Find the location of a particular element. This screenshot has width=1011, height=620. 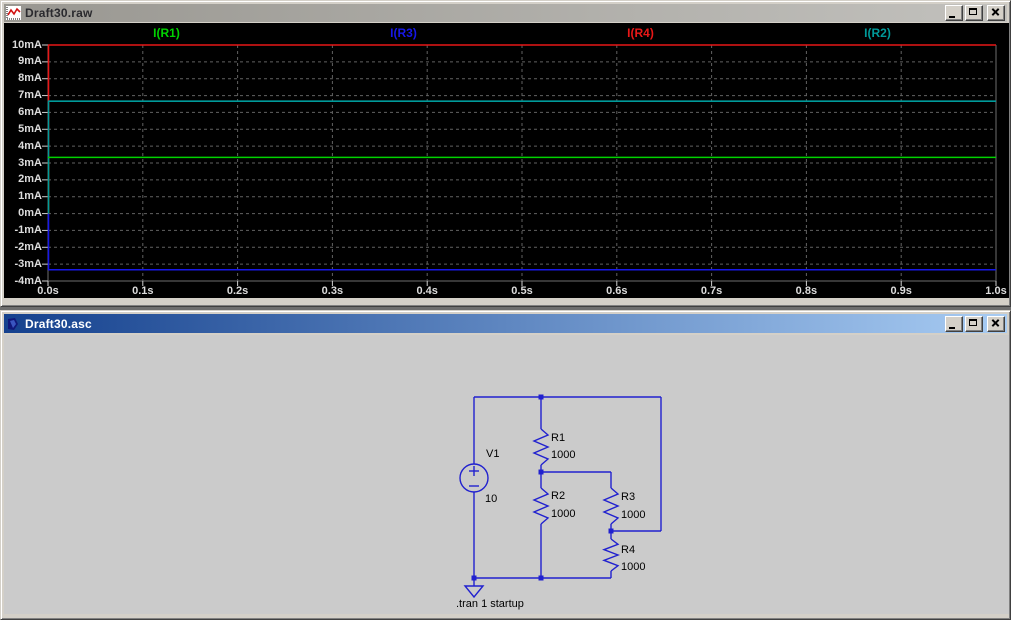

y-axis-tick-label: -2mA is located at coordinates (21, 247).